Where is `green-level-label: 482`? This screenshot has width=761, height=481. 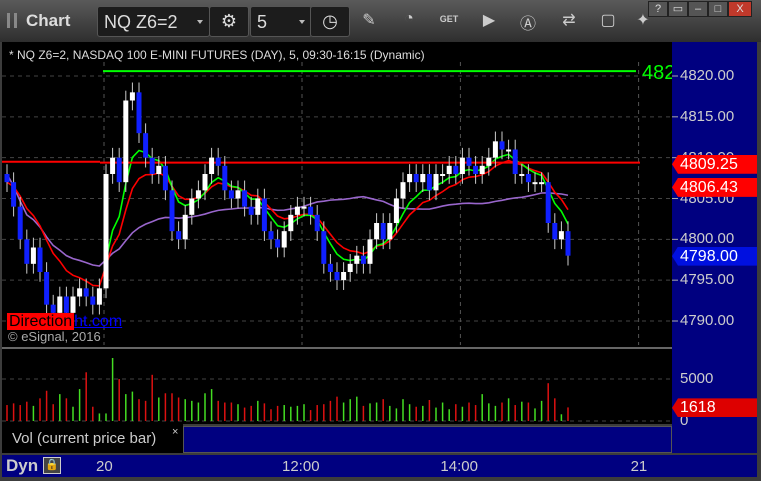 green-level-label: 482 is located at coordinates (657, 73).